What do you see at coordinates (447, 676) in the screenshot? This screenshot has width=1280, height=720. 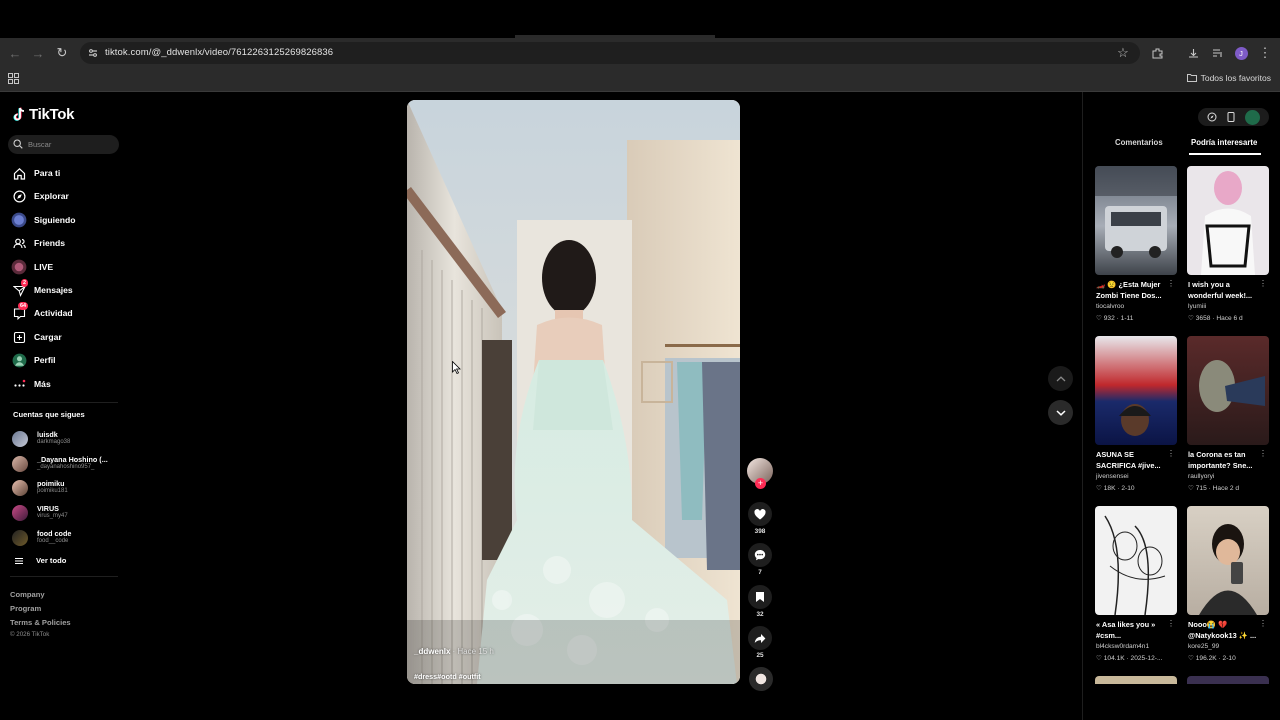 I see `video-hashtags: #dress#ootd #outfit` at bounding box center [447, 676].